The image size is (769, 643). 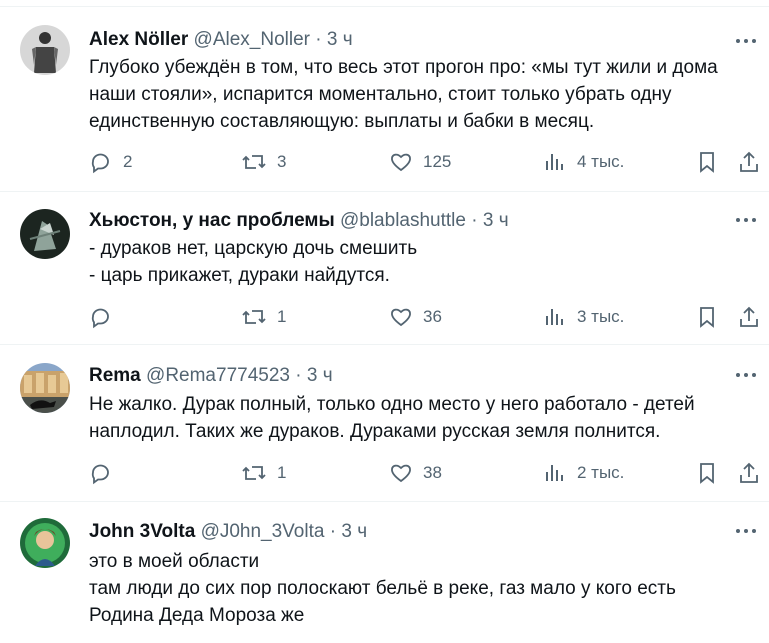 I want to click on action-bar: 1 38 2 тыс., so click(x=424, y=473).